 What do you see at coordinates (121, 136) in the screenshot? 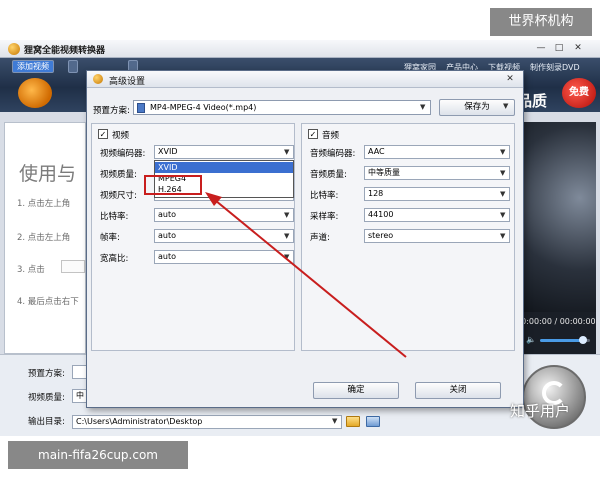
I see `video-panel-title: 视频` at bounding box center [121, 136].